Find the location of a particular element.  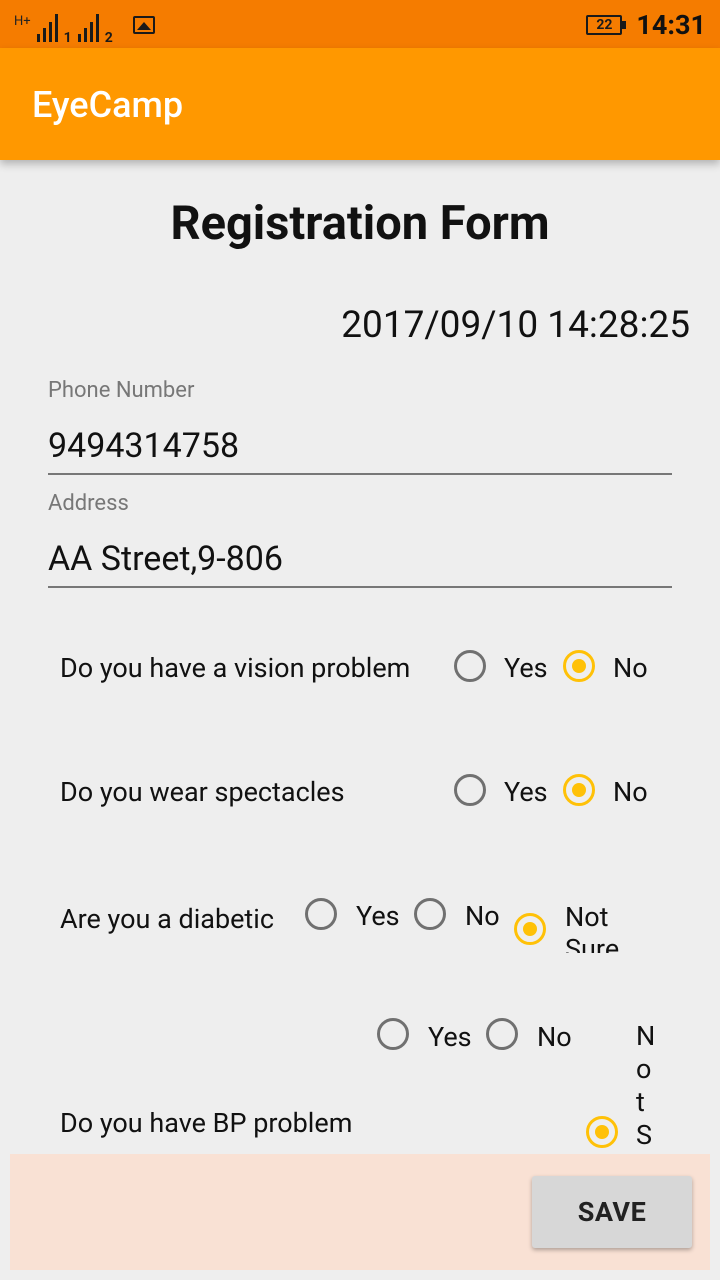

sim1-label: 1 is located at coordinates (67, 38).